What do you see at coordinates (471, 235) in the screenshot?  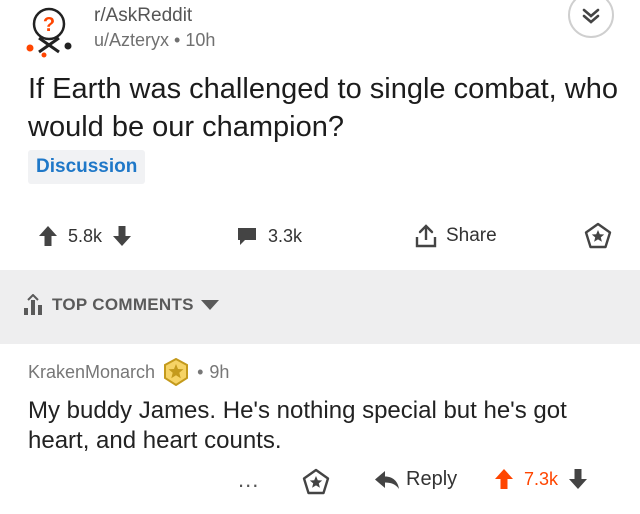 I see `share-label: Share` at bounding box center [471, 235].